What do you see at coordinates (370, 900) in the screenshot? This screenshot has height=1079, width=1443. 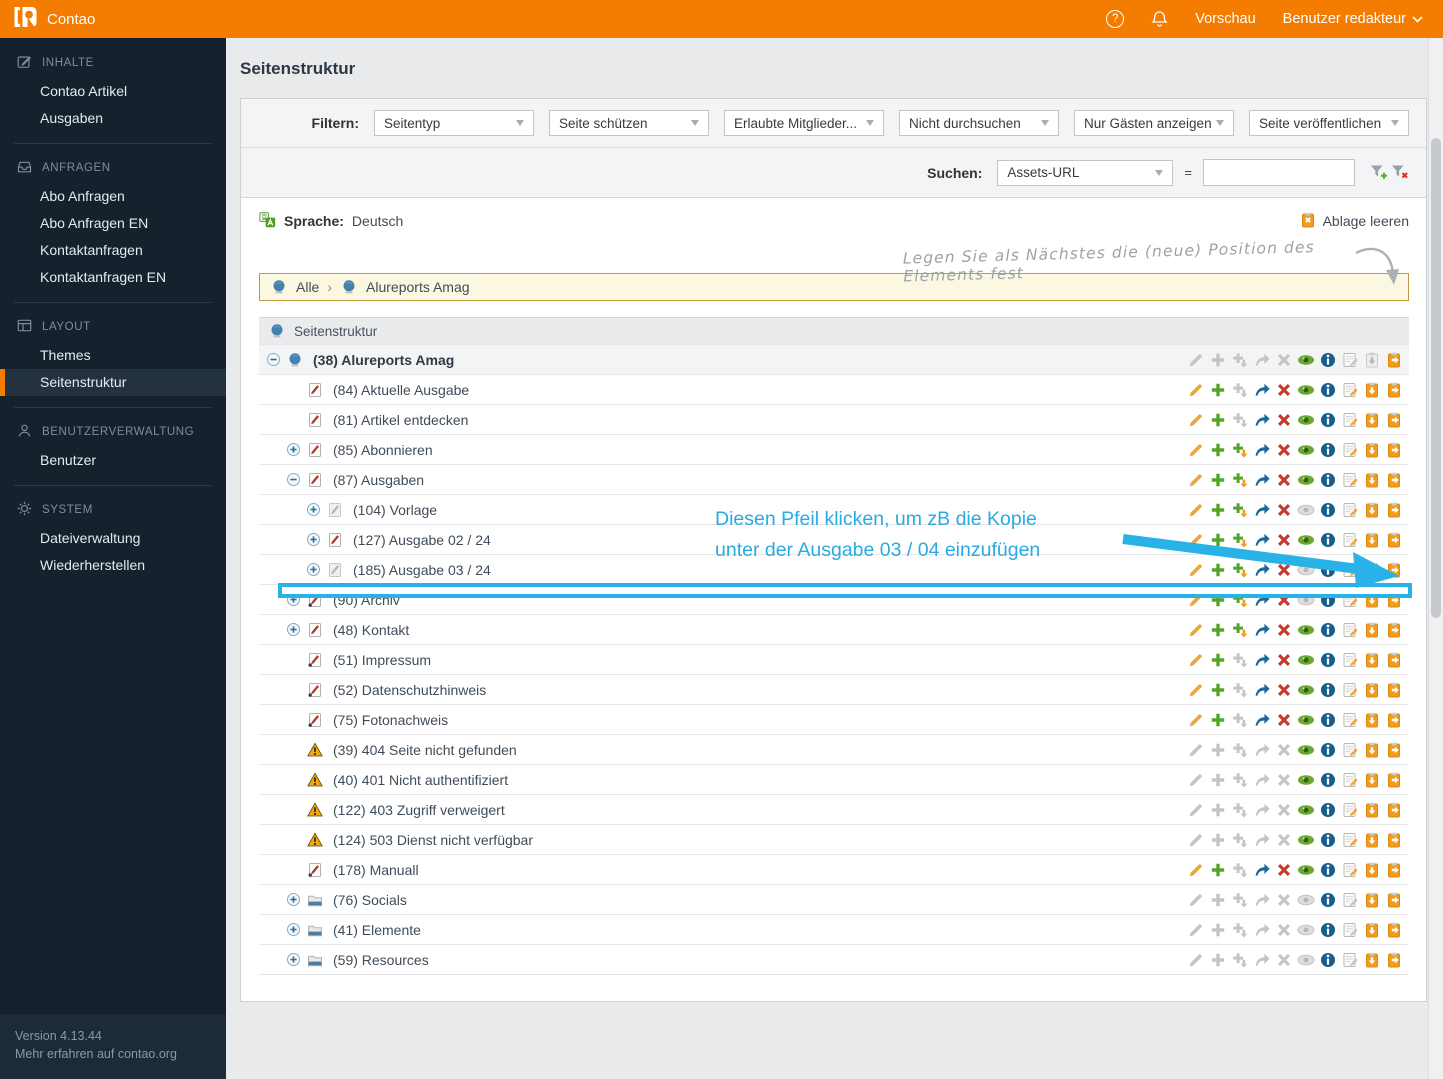 I see `page-label: (76) Socials` at bounding box center [370, 900].